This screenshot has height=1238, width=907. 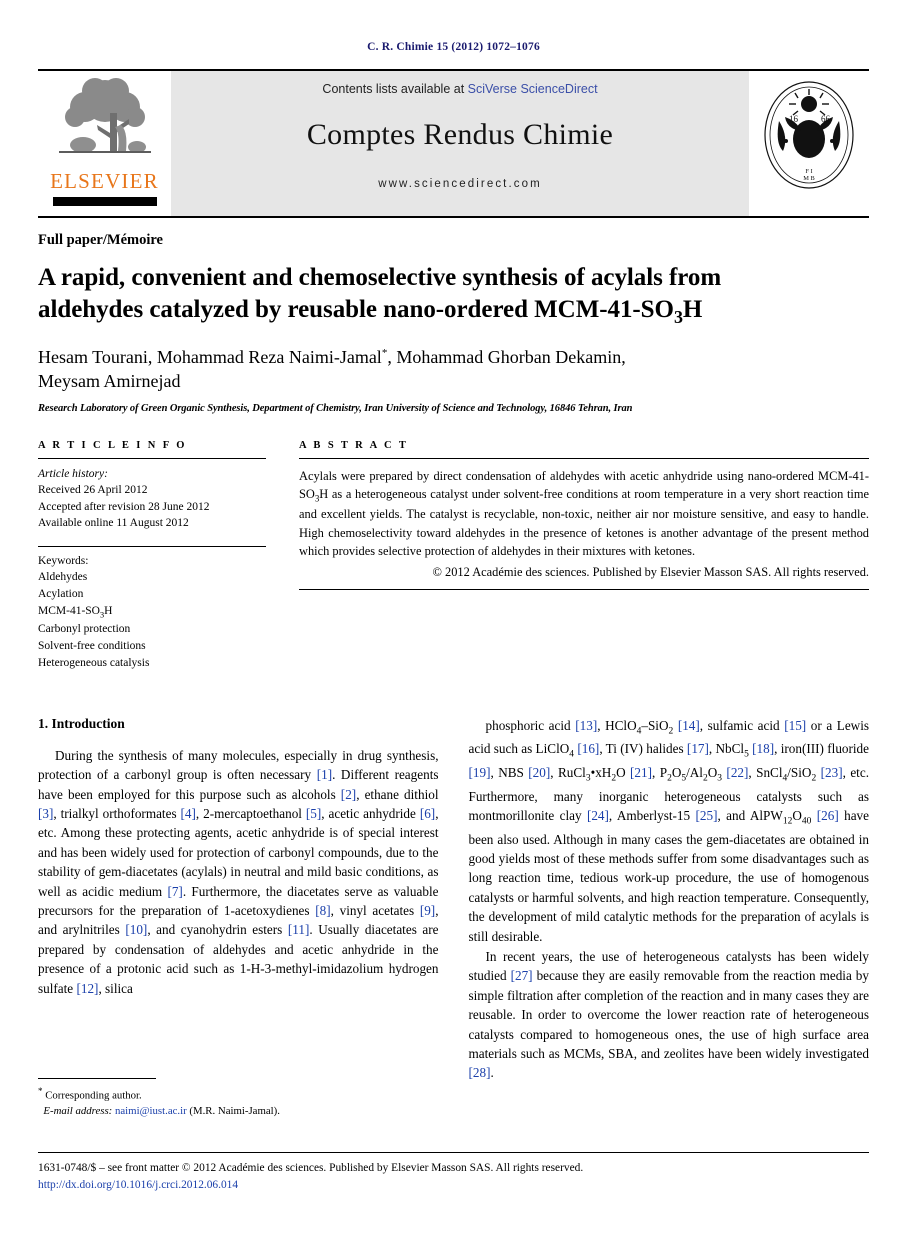 I want to click on abstract-heading: A B S T R A C T, so click(x=354, y=445).